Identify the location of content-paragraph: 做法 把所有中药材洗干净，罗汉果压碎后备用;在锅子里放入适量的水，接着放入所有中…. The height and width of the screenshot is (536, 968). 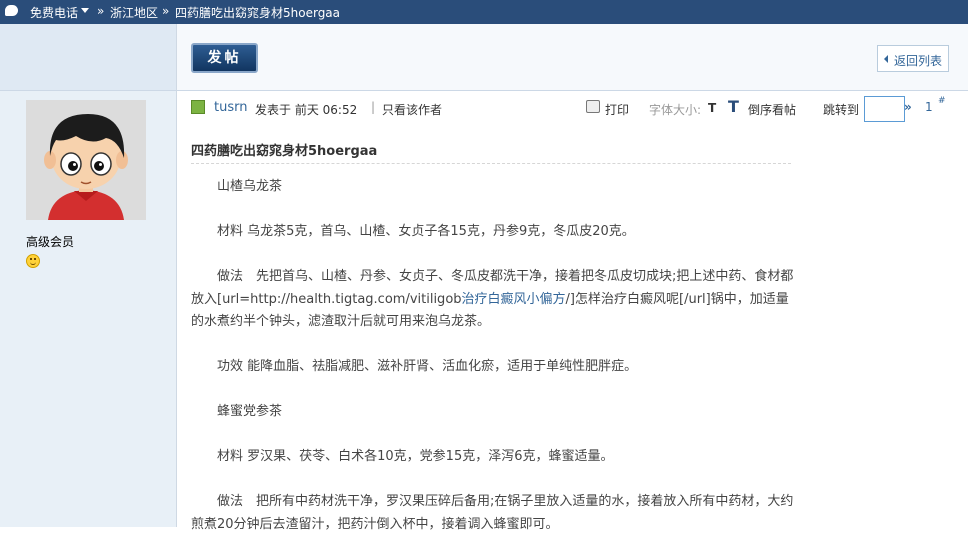
(492, 513).